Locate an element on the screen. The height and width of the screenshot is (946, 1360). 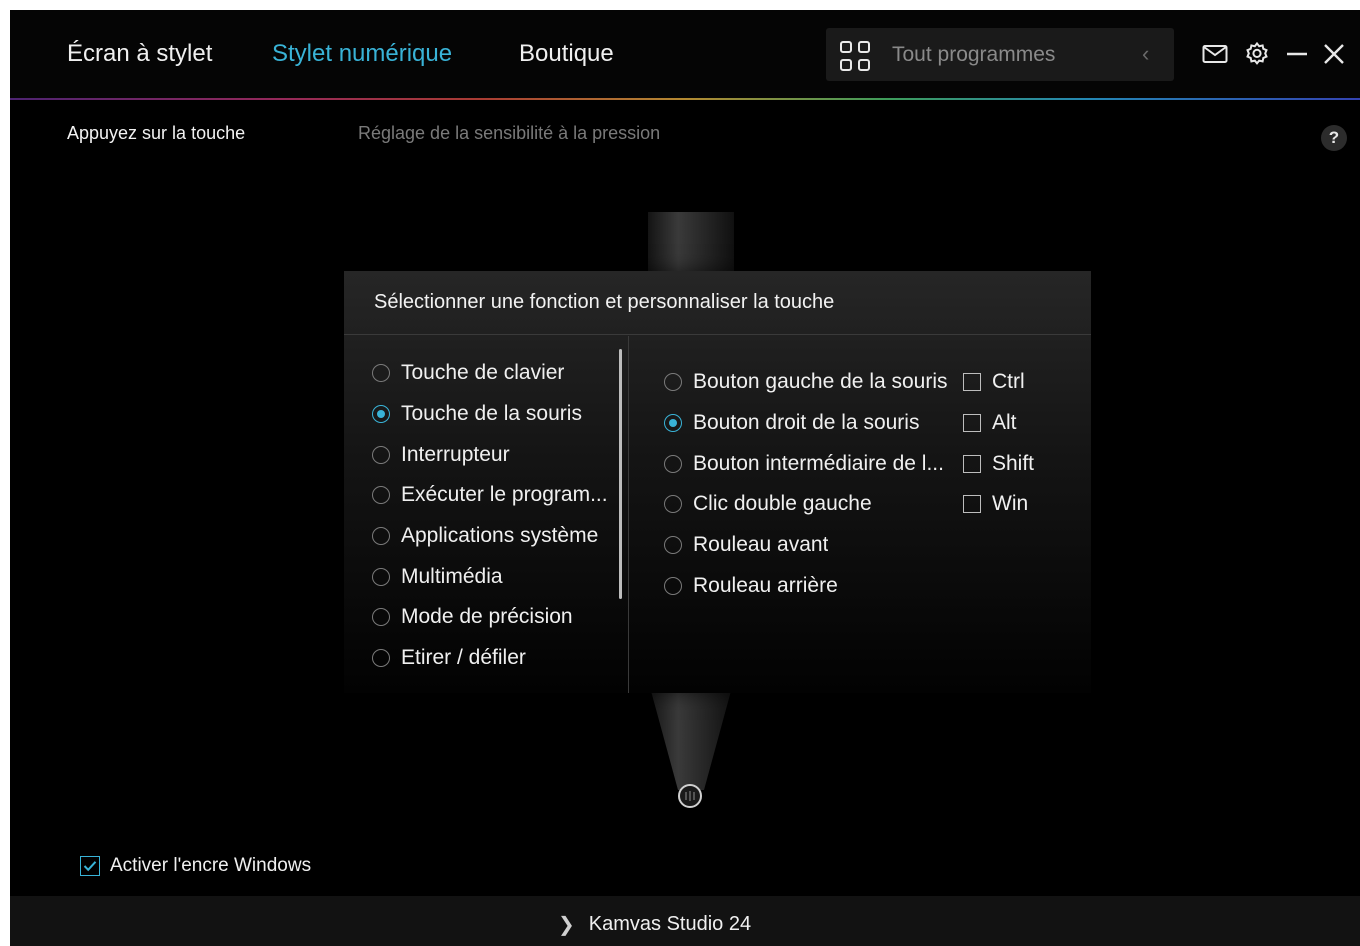
minimize-icon is located at coordinates (1297, 54).